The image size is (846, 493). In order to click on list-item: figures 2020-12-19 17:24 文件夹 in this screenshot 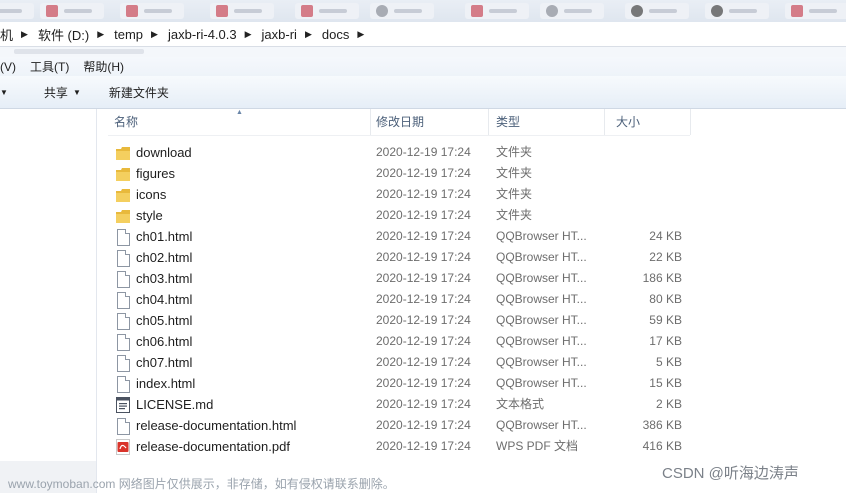, I will do `click(408, 173)`.